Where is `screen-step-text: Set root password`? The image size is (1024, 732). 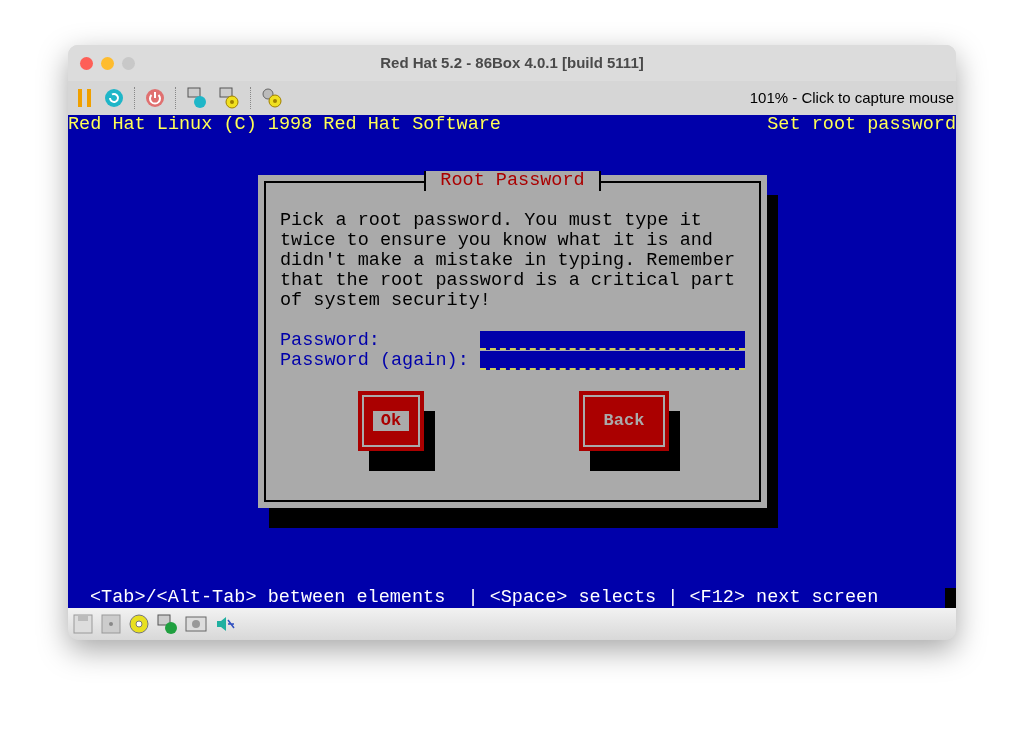
screen-step-text: Set root password is located at coordinates (861, 125).